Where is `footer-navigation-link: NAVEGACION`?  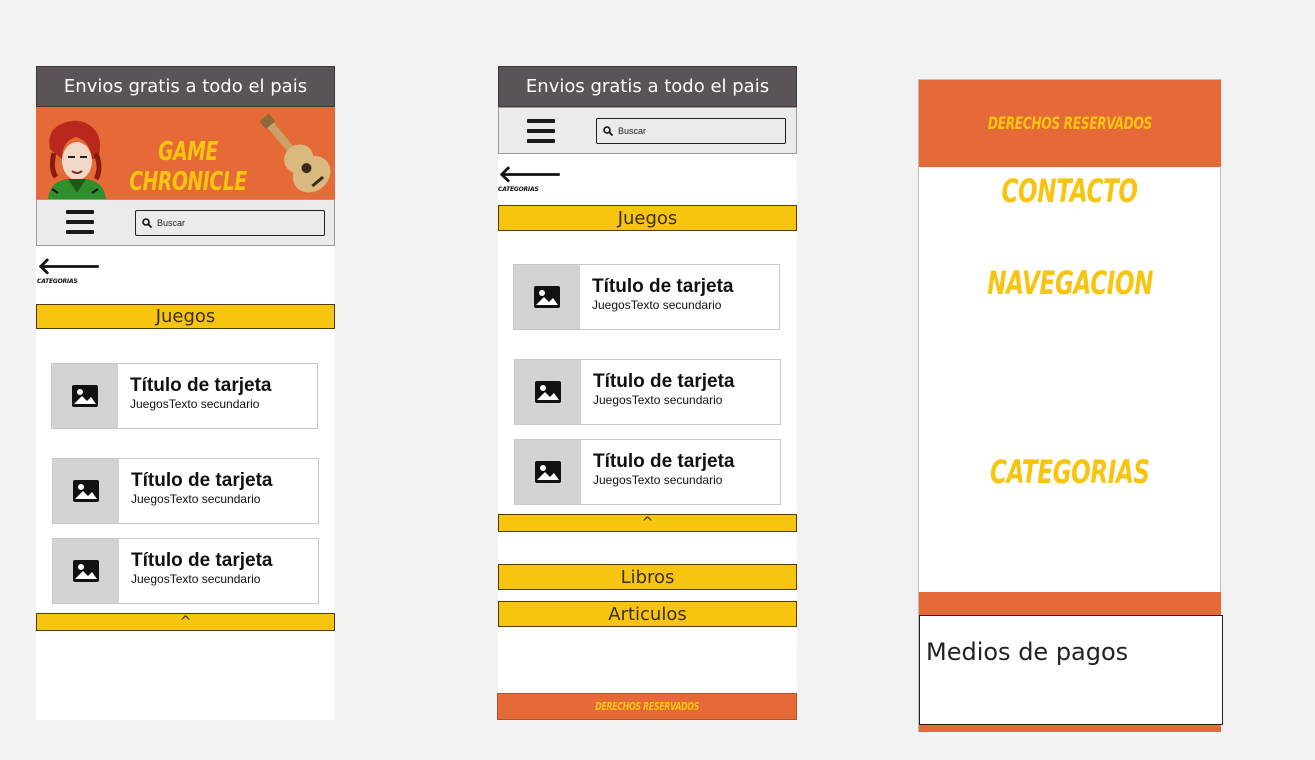
footer-navigation-link: NAVEGACION is located at coordinates (1070, 283).